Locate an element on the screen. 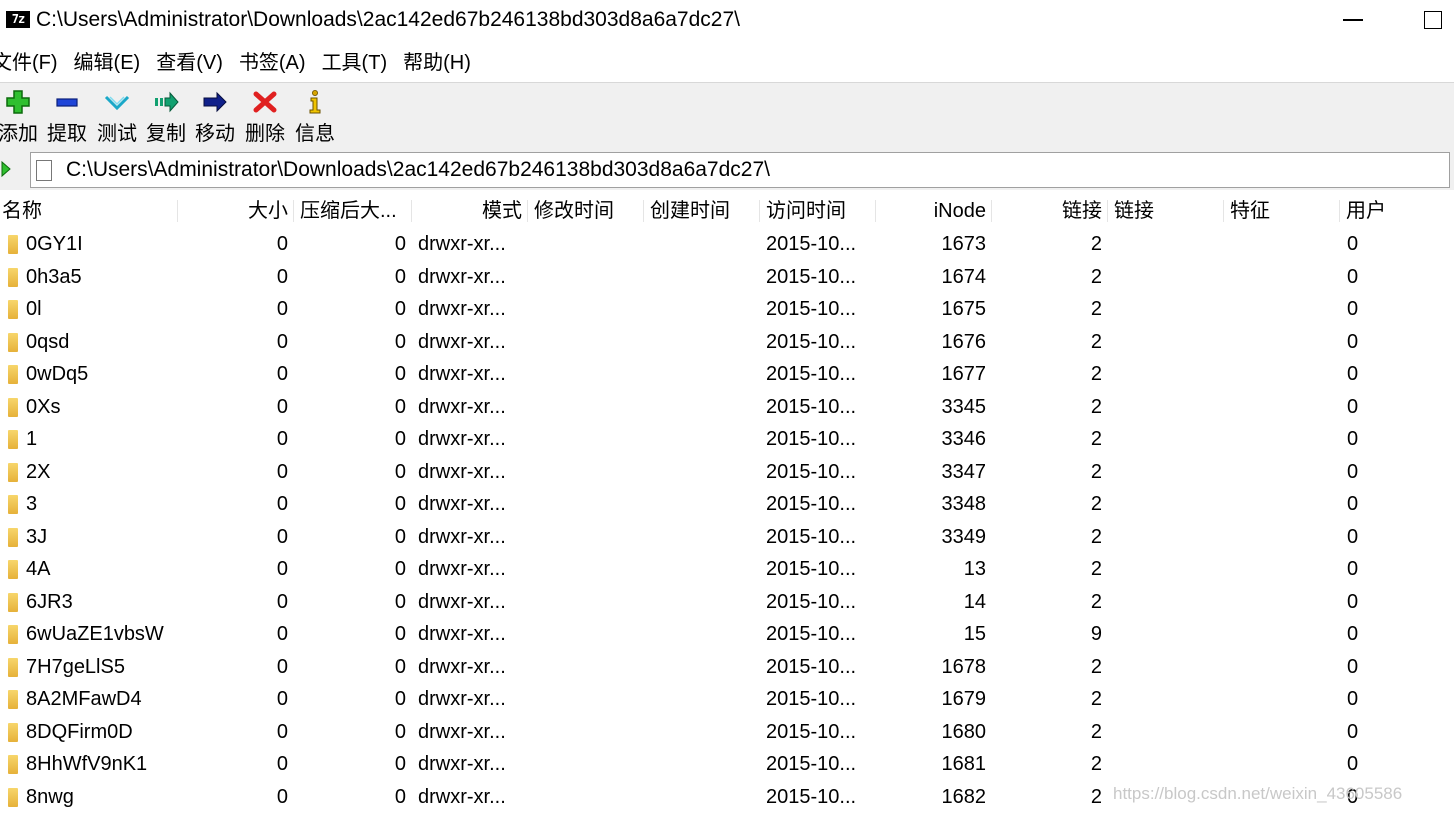 This screenshot has height=813, width=1454. minimize-icon is located at coordinates (1353, 20).